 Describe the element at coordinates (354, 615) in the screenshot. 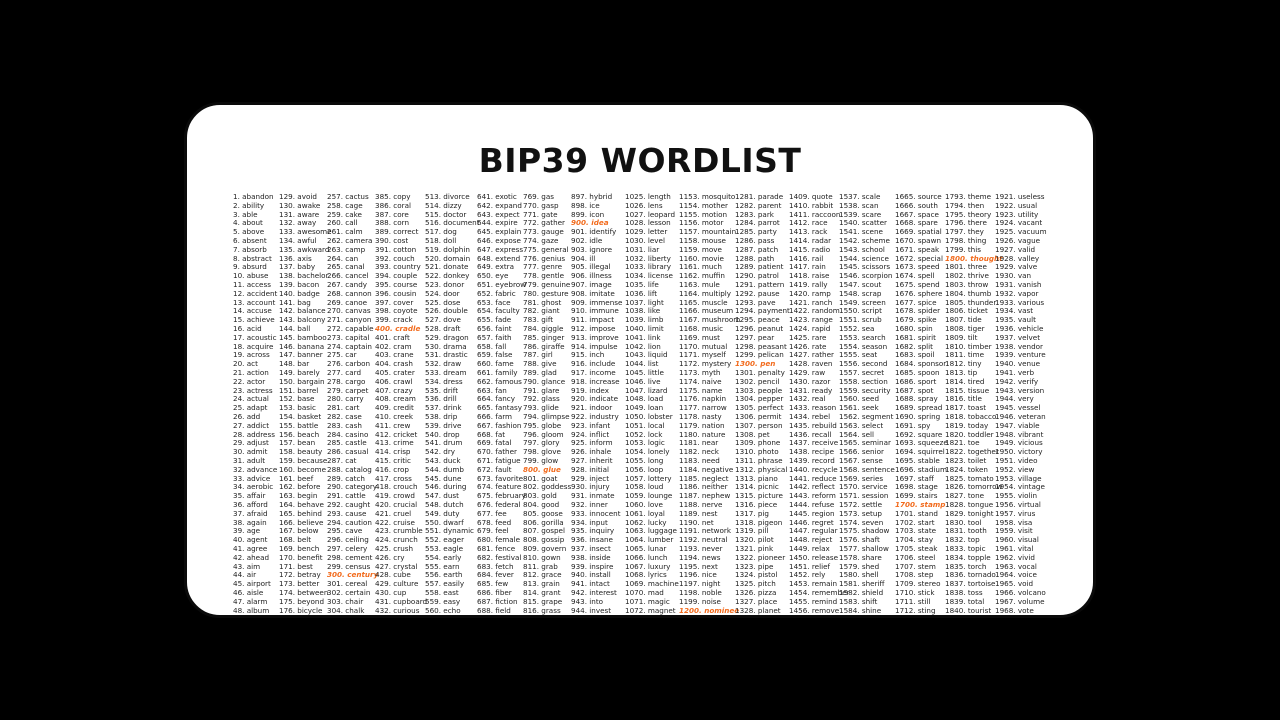

I see `word-entry: 305. champion` at that location.